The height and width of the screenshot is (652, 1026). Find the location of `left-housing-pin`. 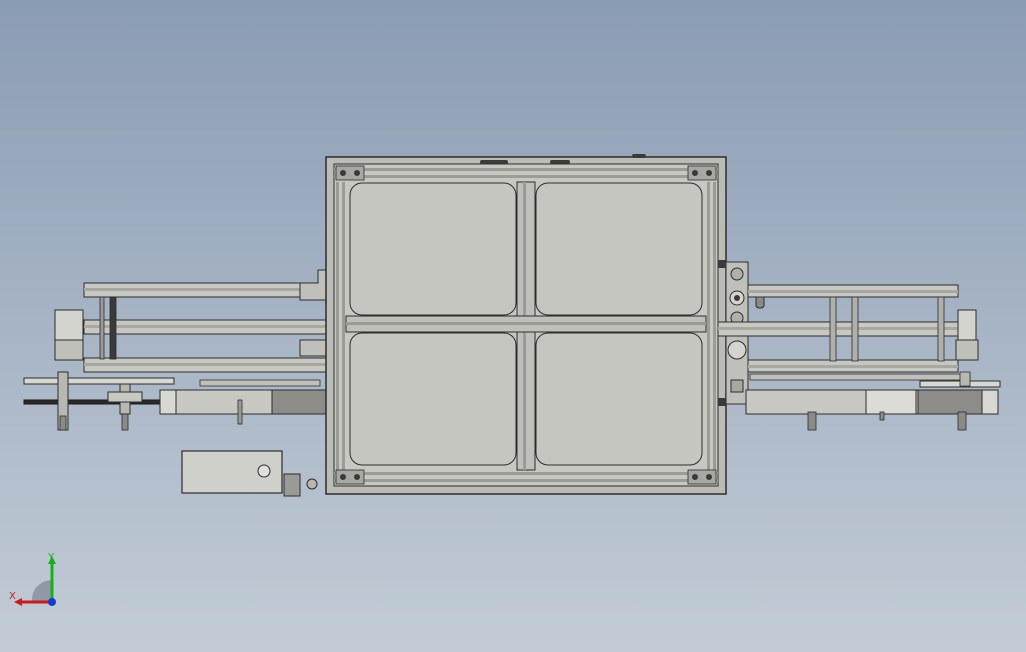

left-housing-pin is located at coordinates (240, 412).